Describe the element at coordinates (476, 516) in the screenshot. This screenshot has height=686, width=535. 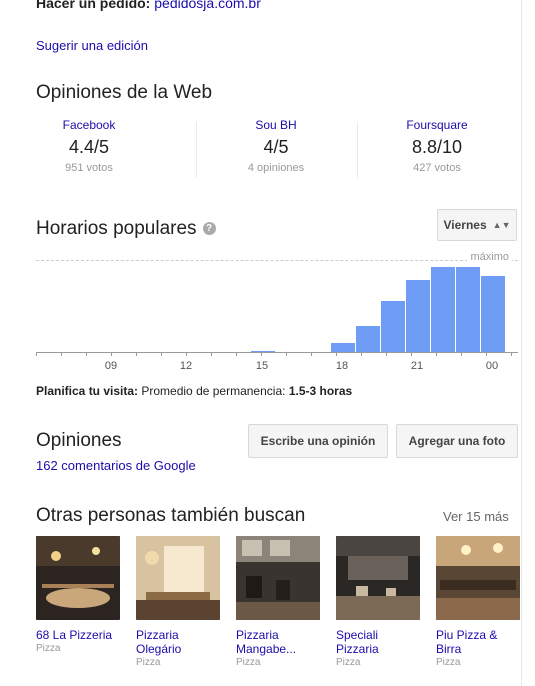
I see `see-more-link: Ver 15 más` at that location.